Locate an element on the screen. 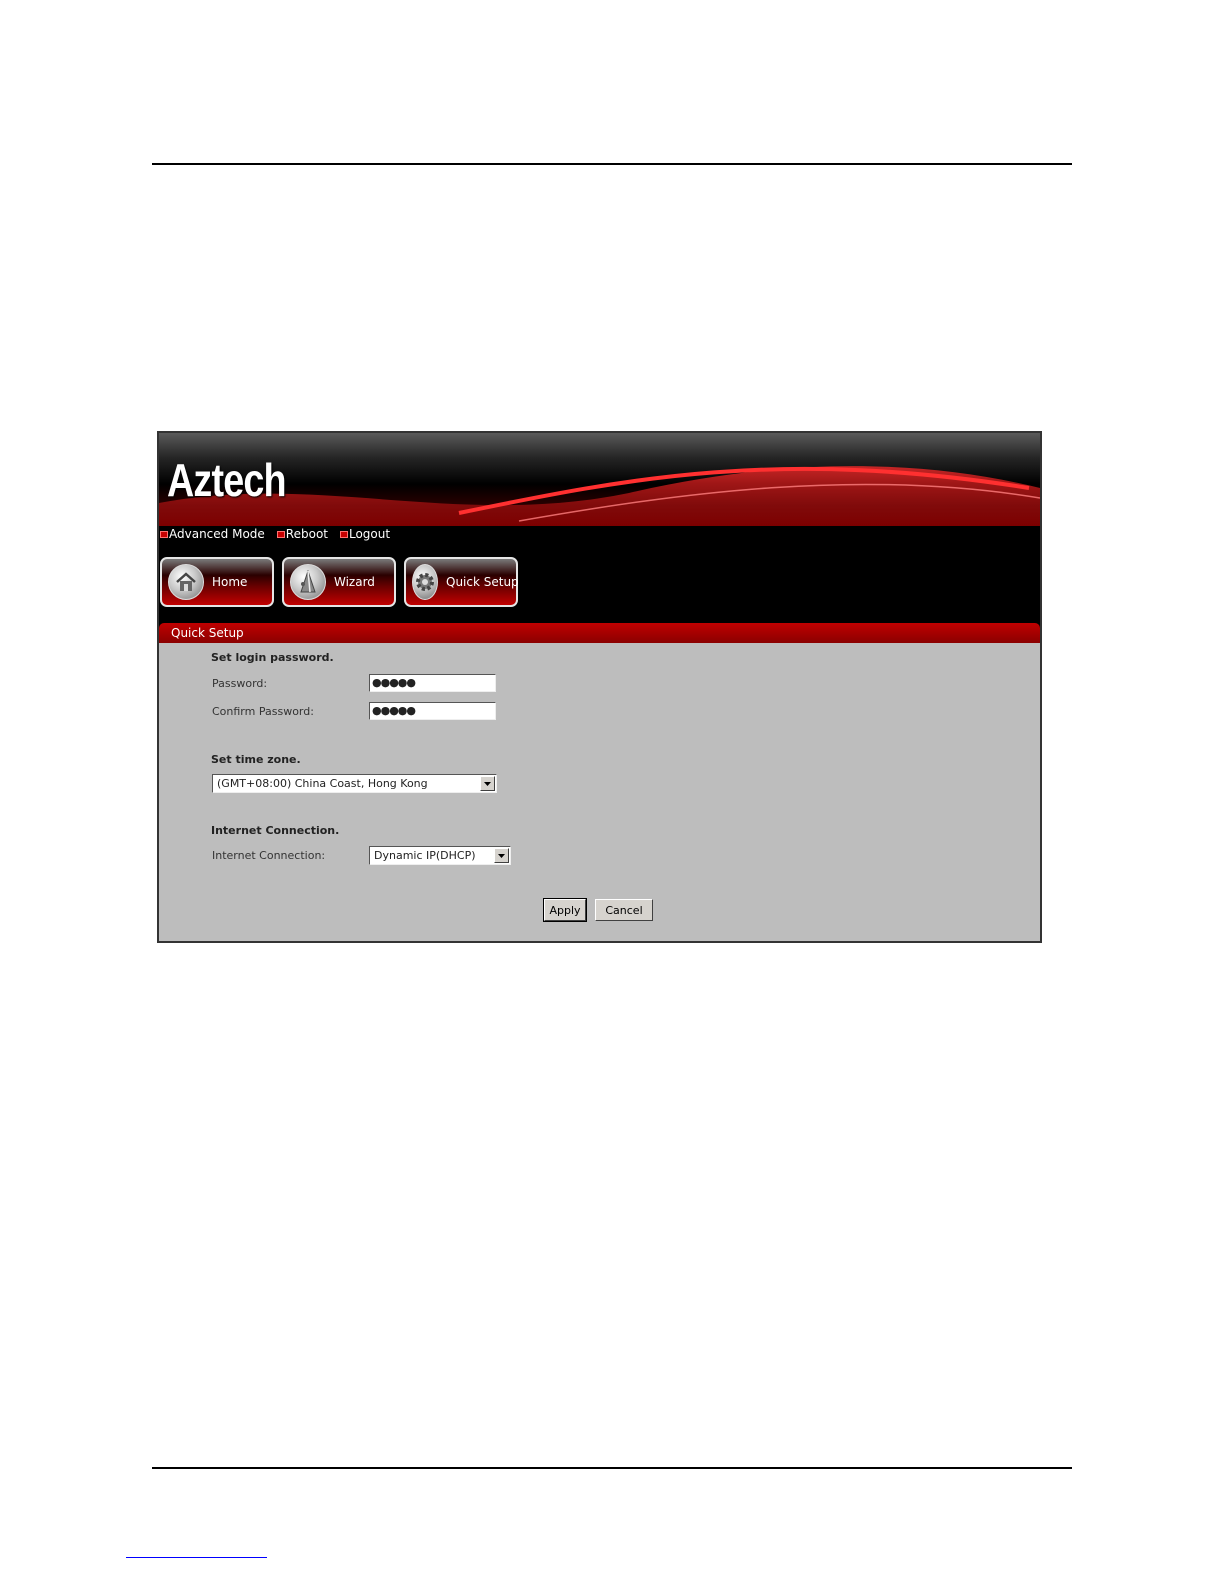  reboot-link: Reboot is located at coordinates (302, 534).